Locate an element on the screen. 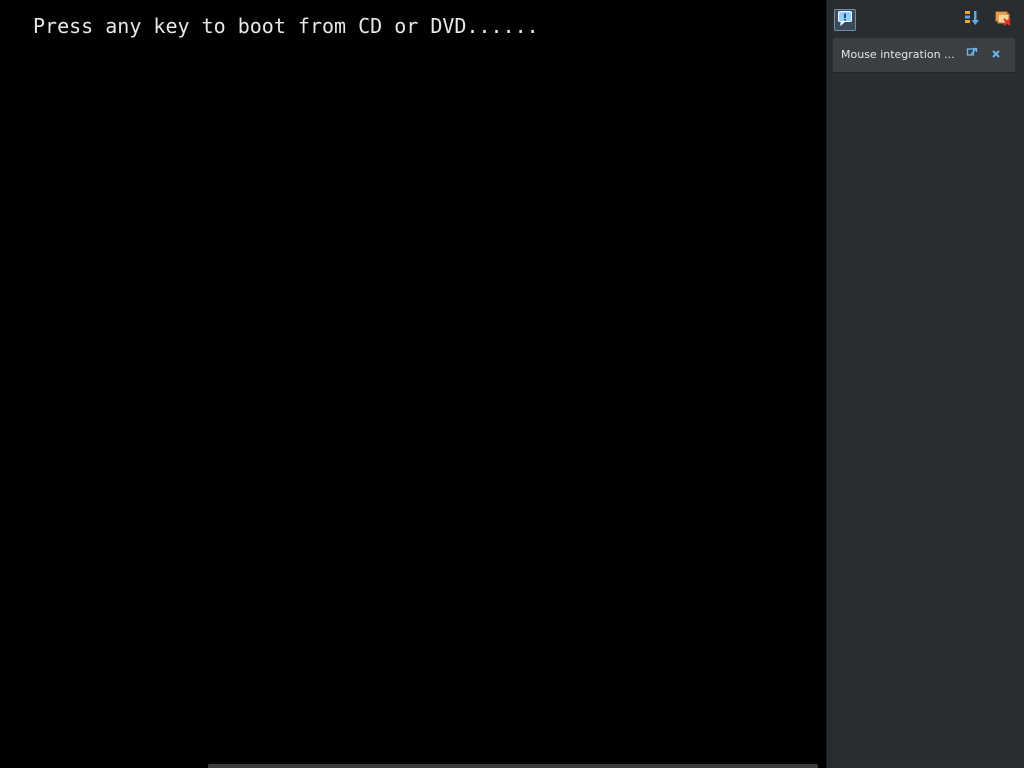 Image resolution: width=1024 pixels, height=768 pixels. sort-notifications-button is located at coordinates (972, 20).